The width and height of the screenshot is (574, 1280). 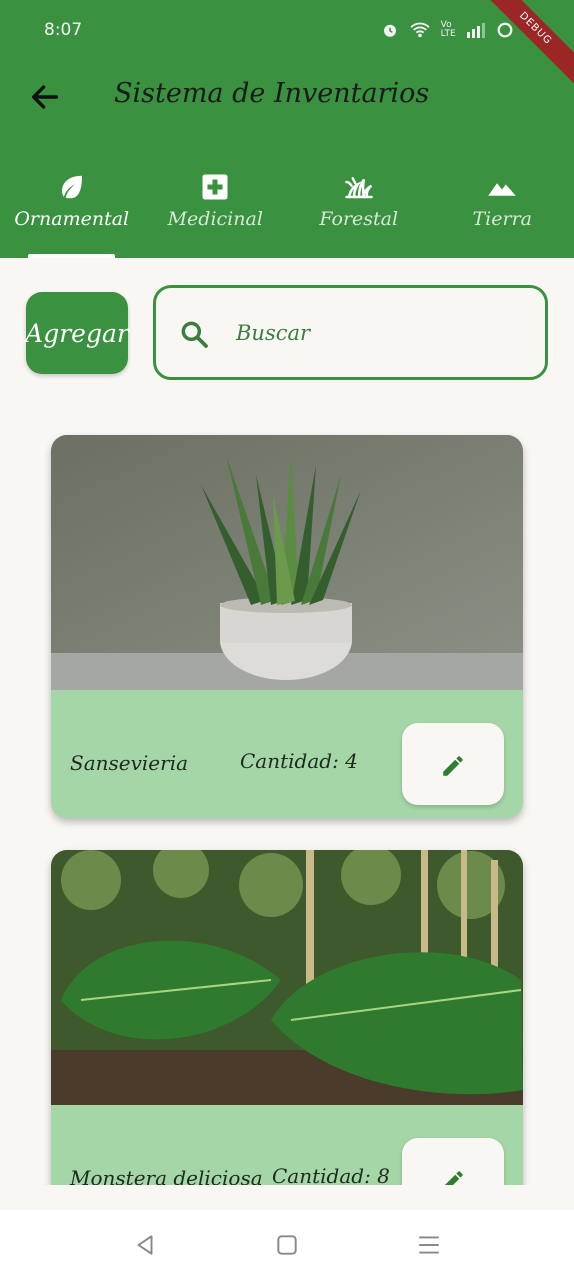 What do you see at coordinates (420, 29) in the screenshot?
I see `wifi-icon` at bounding box center [420, 29].